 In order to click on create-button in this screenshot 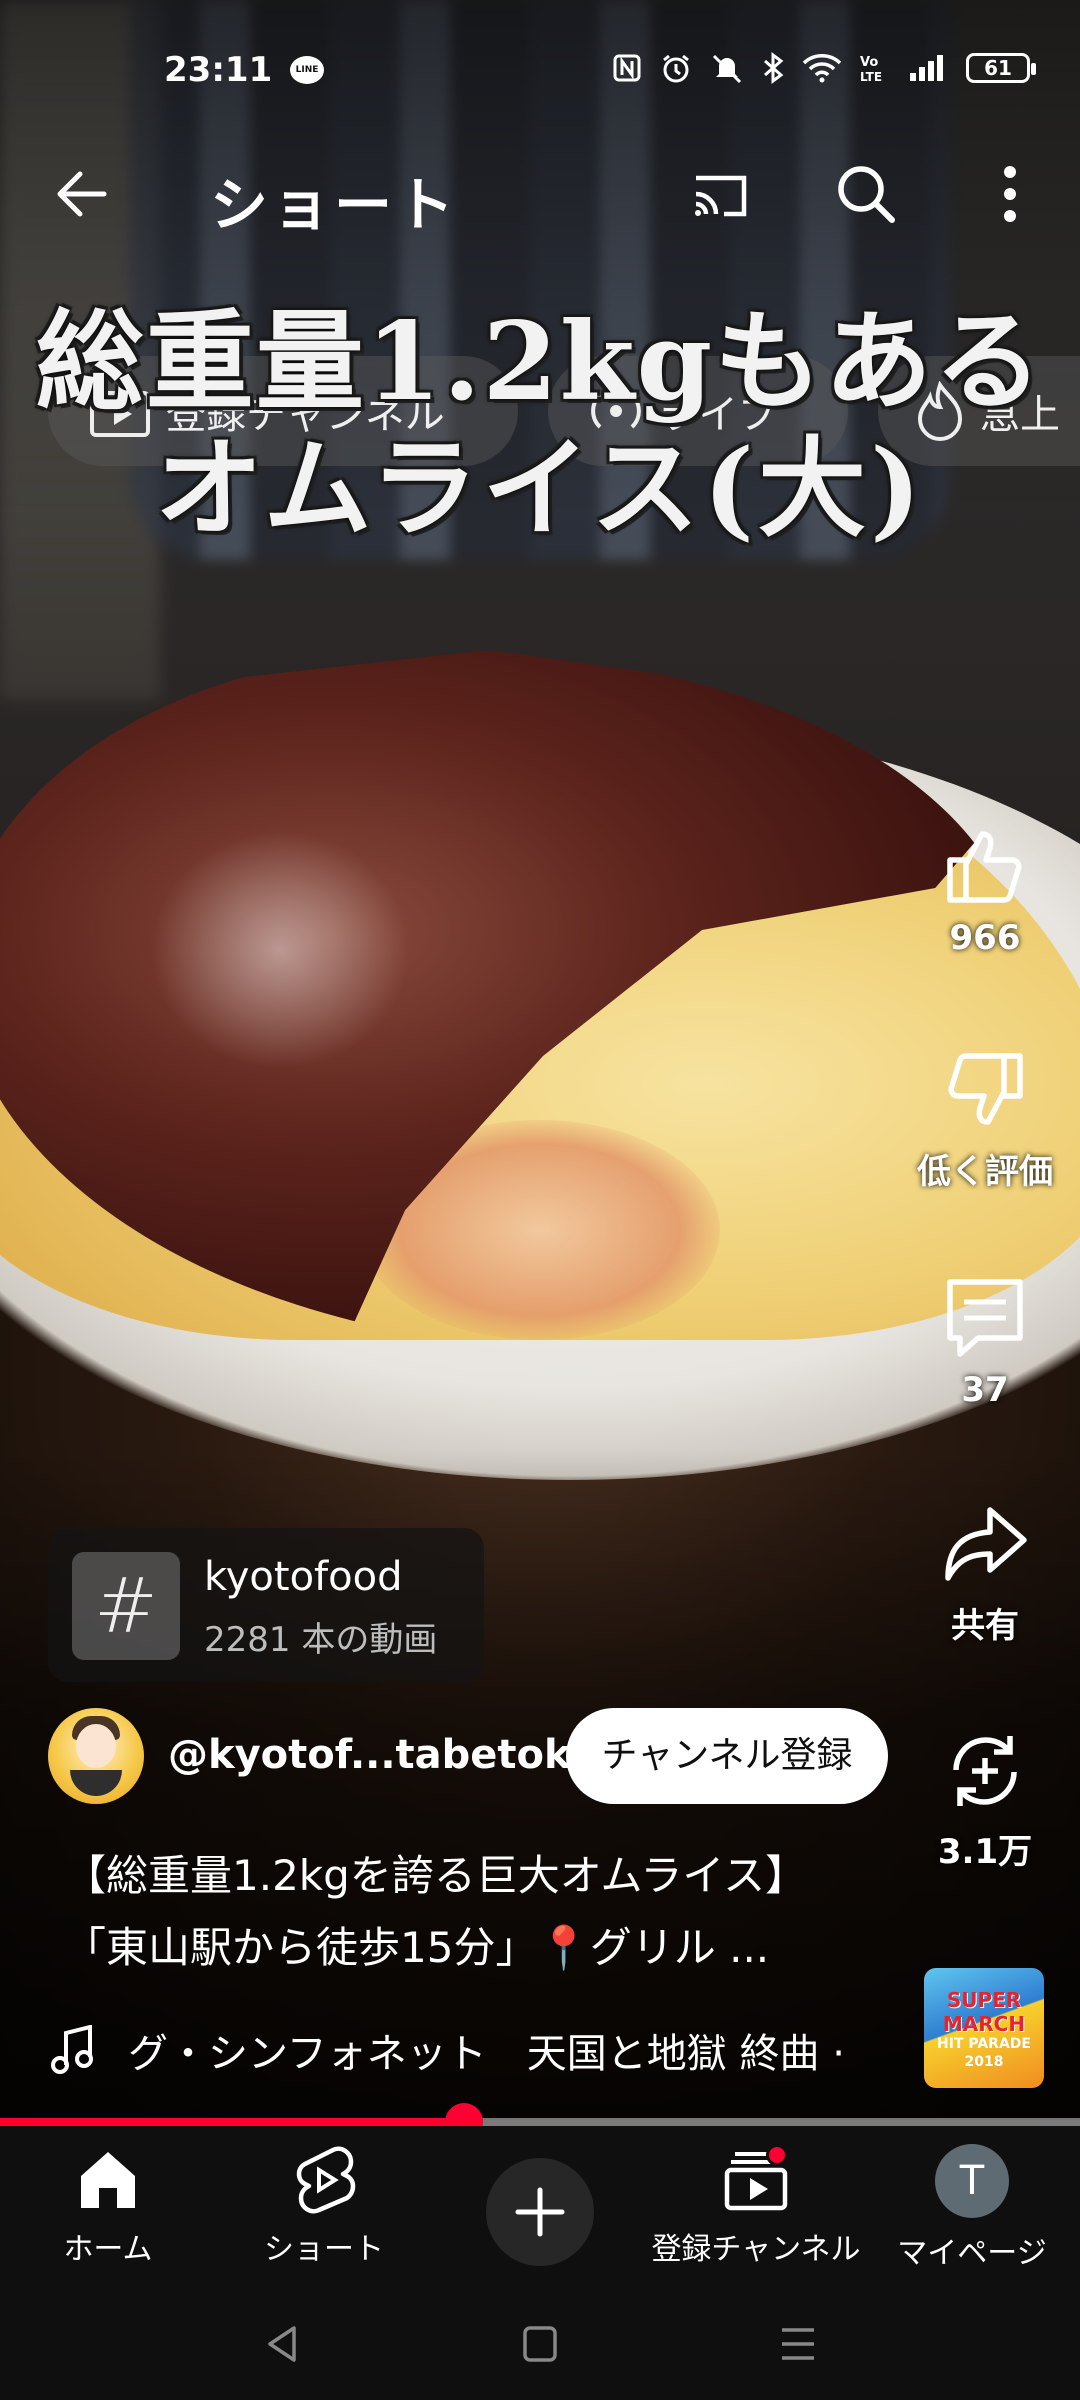, I will do `click(540, 2212)`.